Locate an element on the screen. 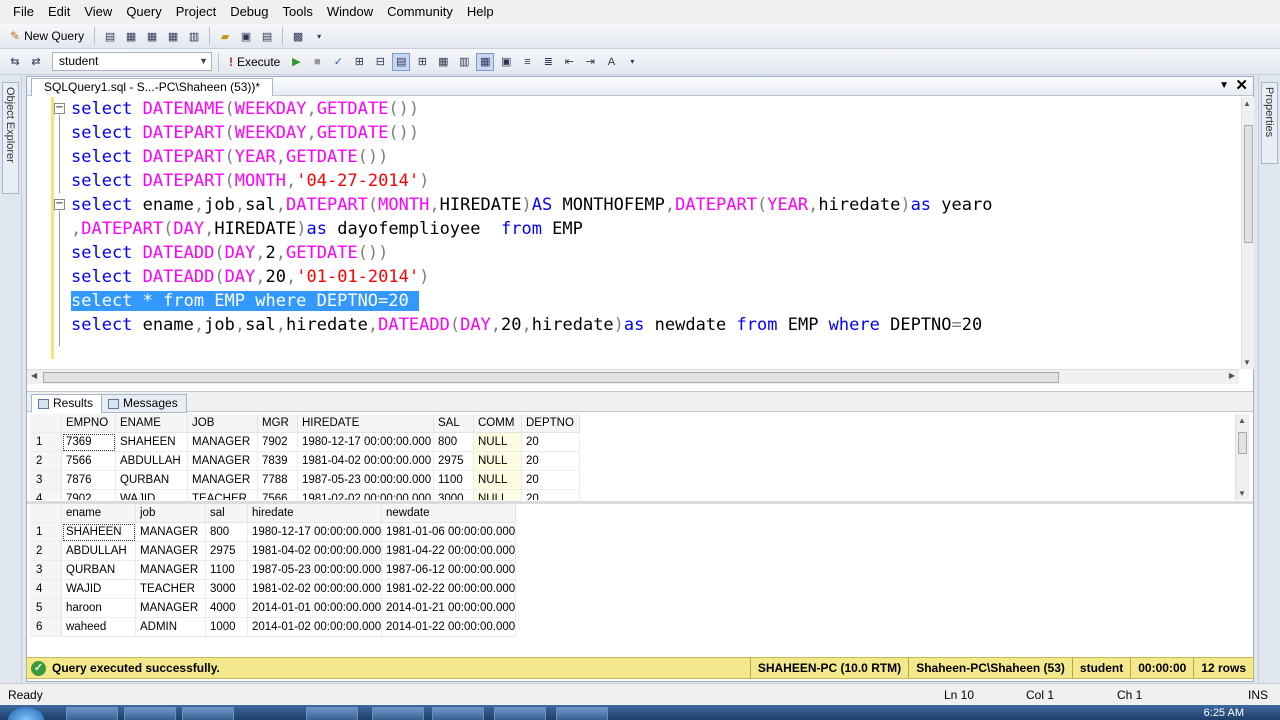 Image resolution: width=1280 pixels, height=720 pixels. results-to-text-icon: ▥ is located at coordinates (464, 62).